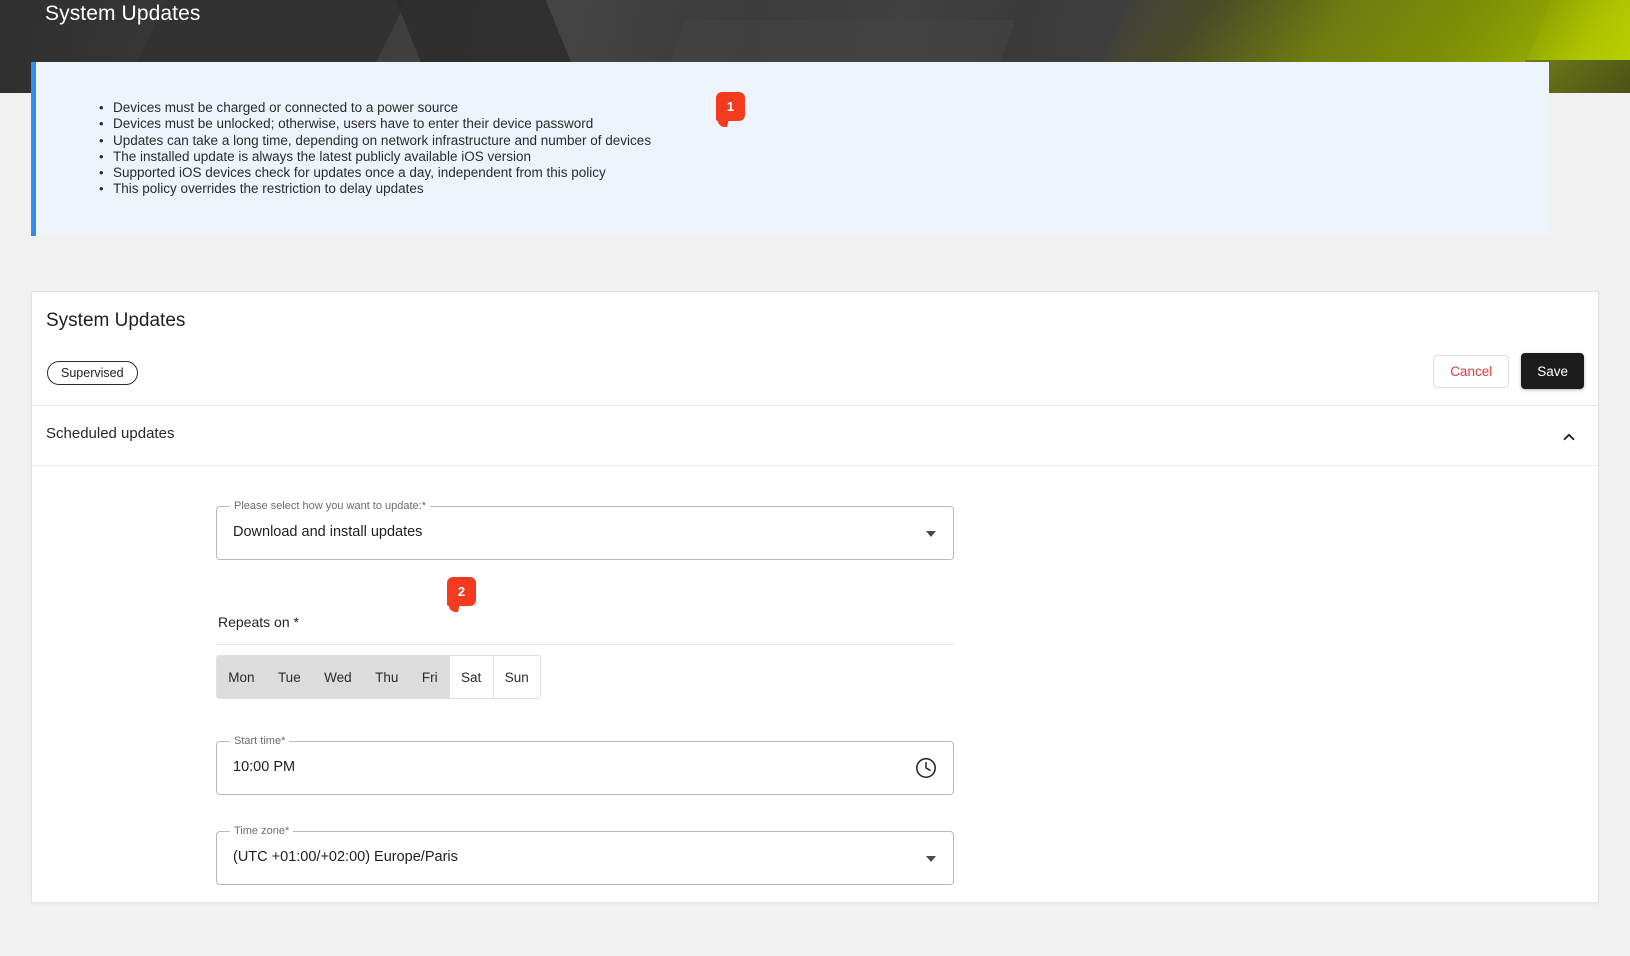  Describe the element at coordinates (241, 677) in the screenshot. I see `day-toggle-mon: Mon` at that location.